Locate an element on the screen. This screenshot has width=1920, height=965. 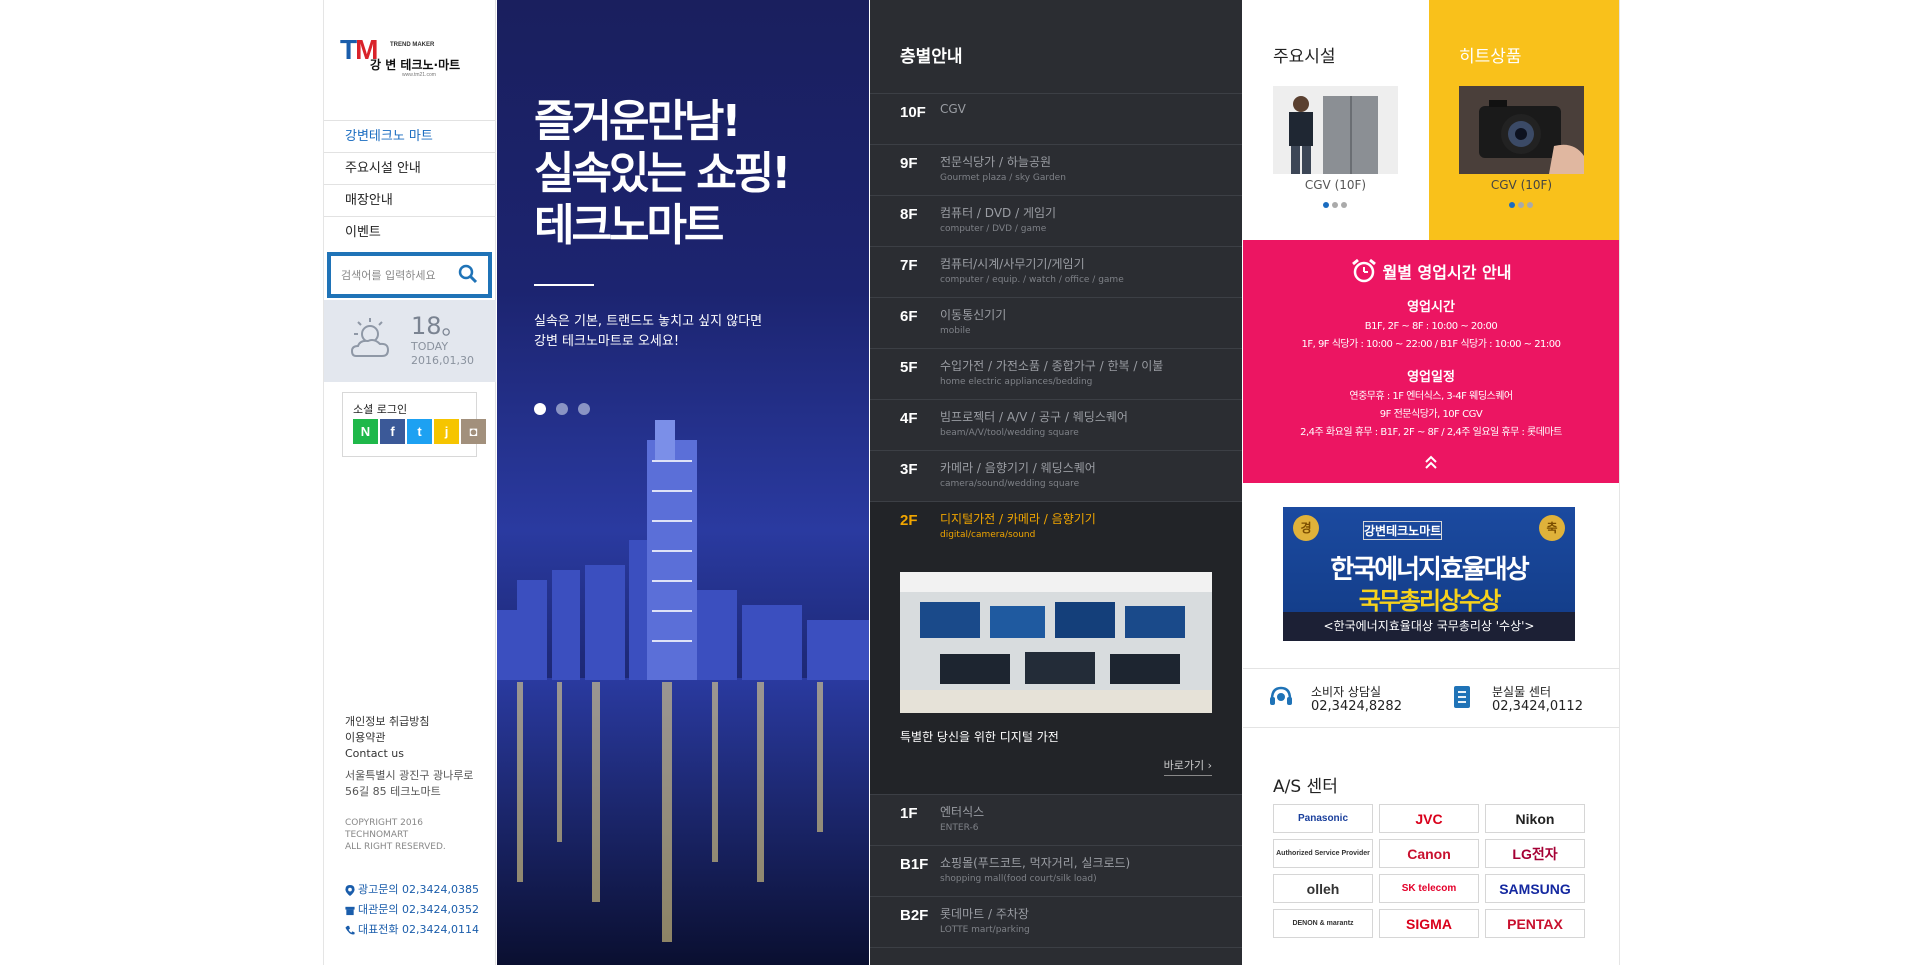
naver-login-icon: N is located at coordinates (365, 431).